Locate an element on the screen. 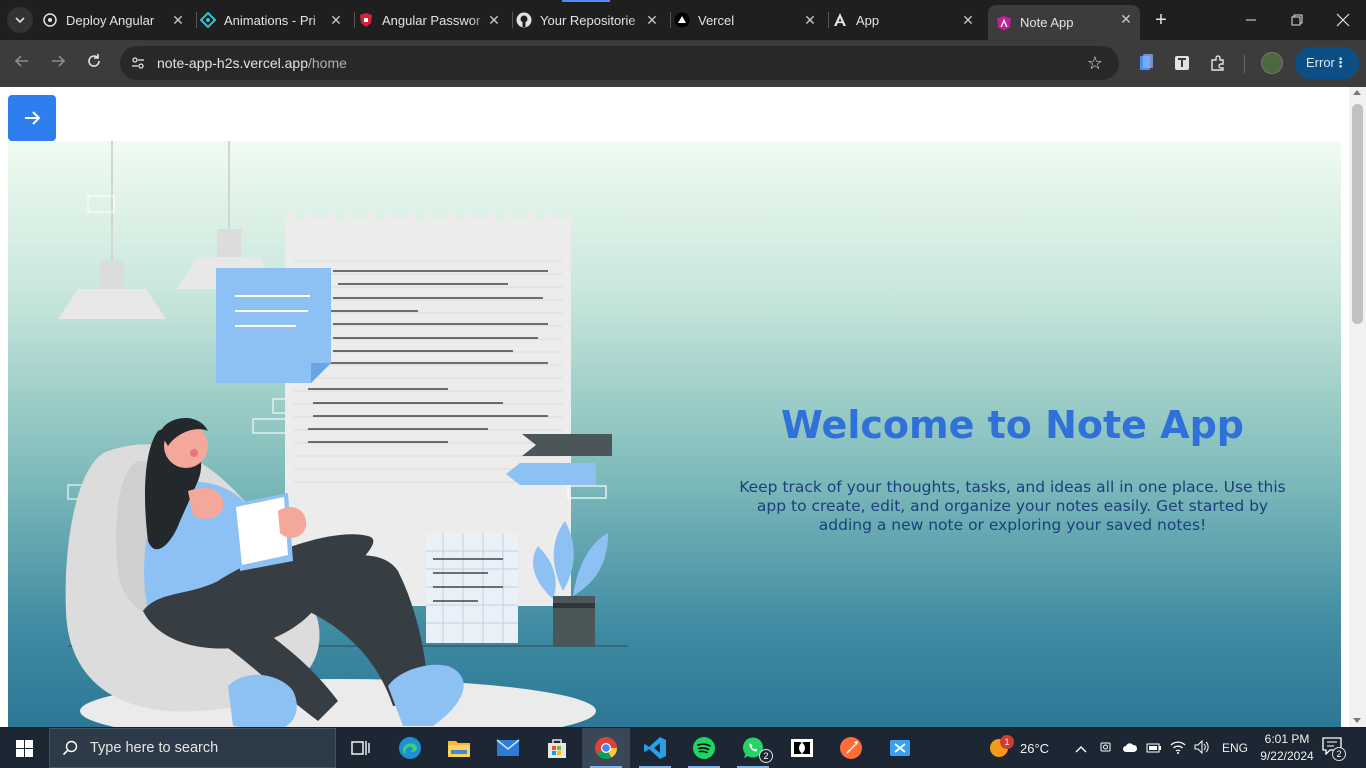 This screenshot has width=1366, height=768. taskbar-clock: 6:01 PM 9/22/2024 is located at coordinates (1287, 748).